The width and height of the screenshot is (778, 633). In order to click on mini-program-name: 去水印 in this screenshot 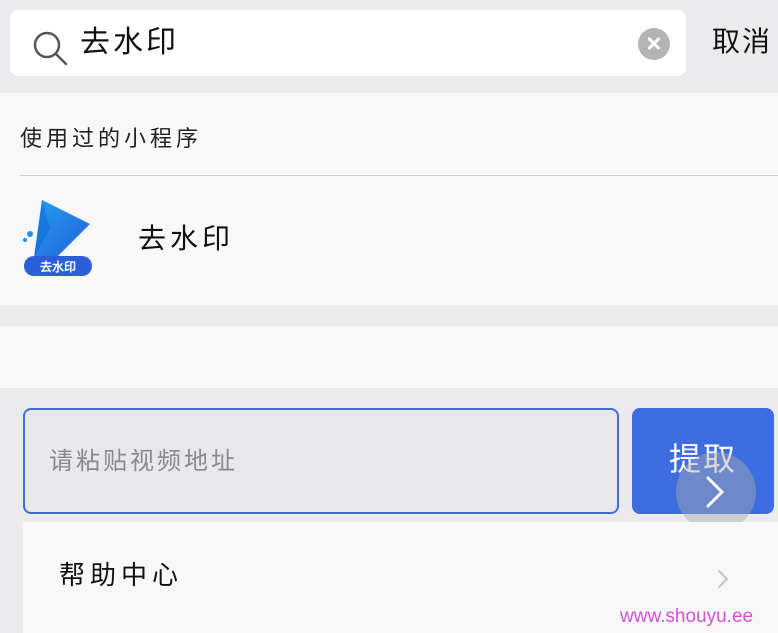, I will do `click(186, 238)`.